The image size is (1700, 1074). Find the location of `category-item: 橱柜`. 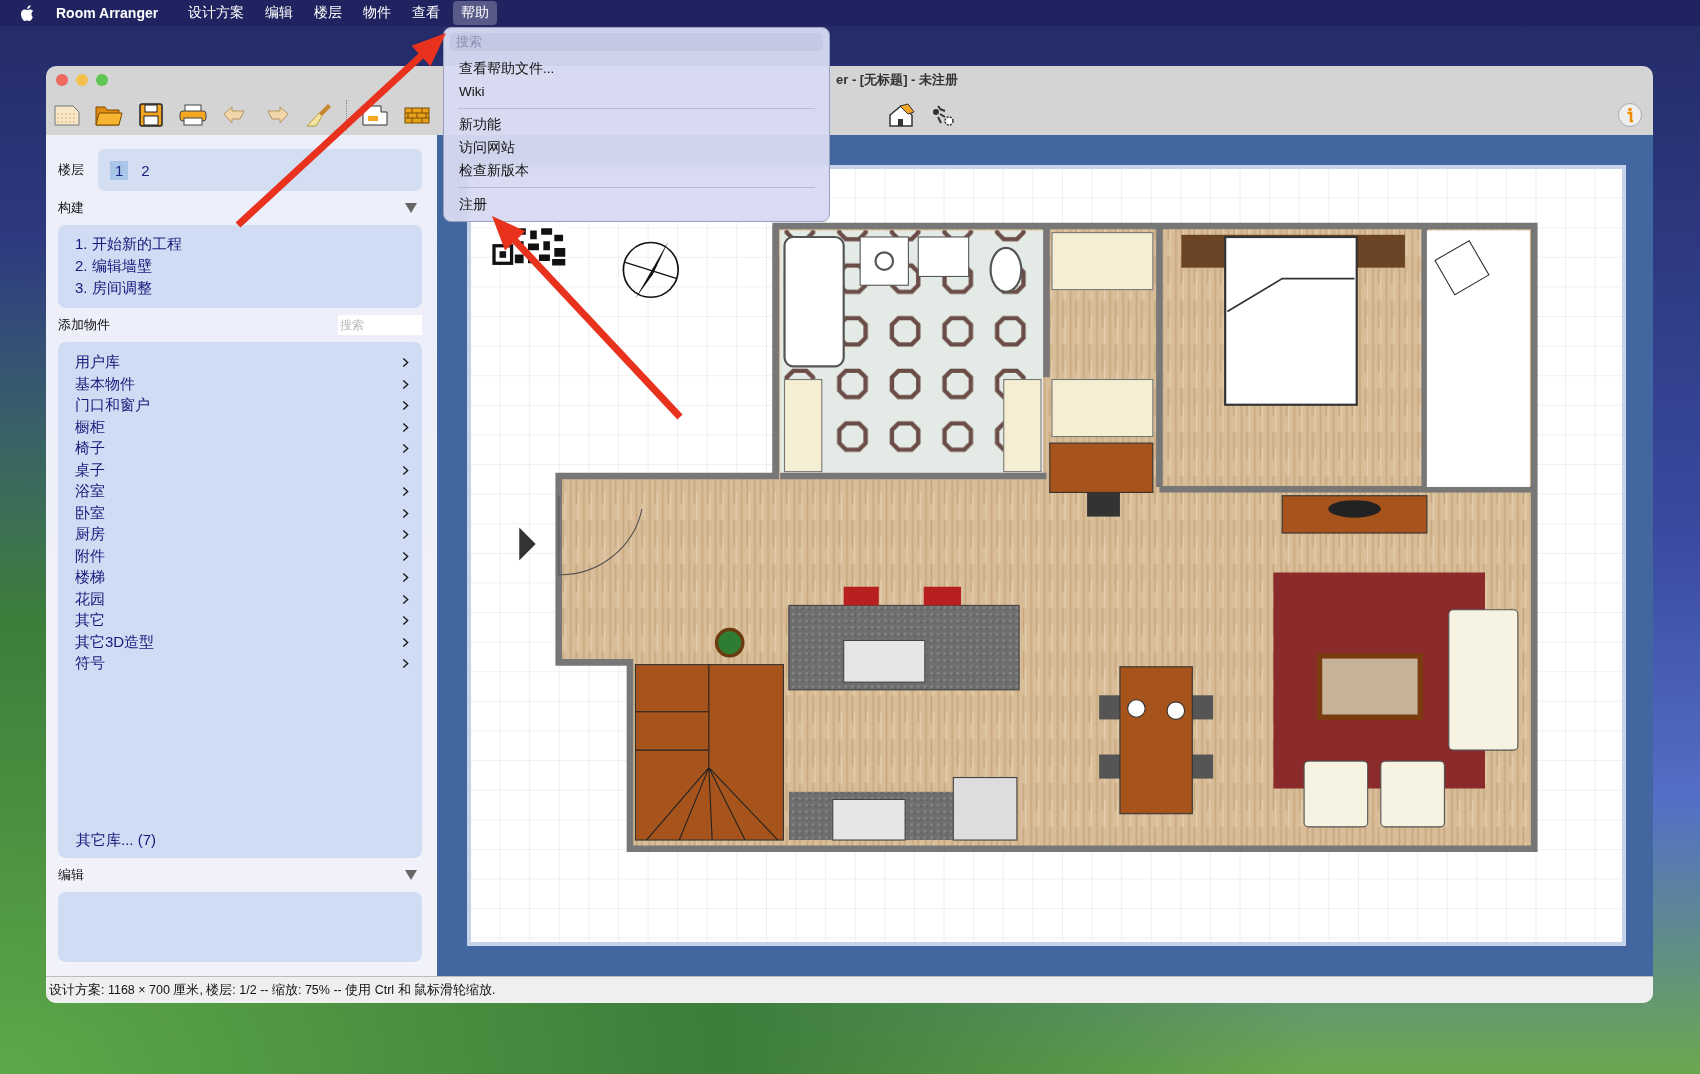

category-item: 橱柜 is located at coordinates (242, 427).